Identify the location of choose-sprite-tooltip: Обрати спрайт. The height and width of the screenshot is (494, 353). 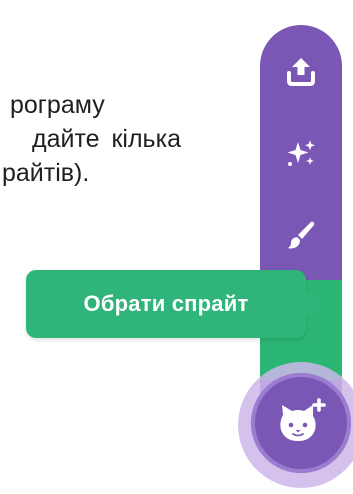
(173, 304).